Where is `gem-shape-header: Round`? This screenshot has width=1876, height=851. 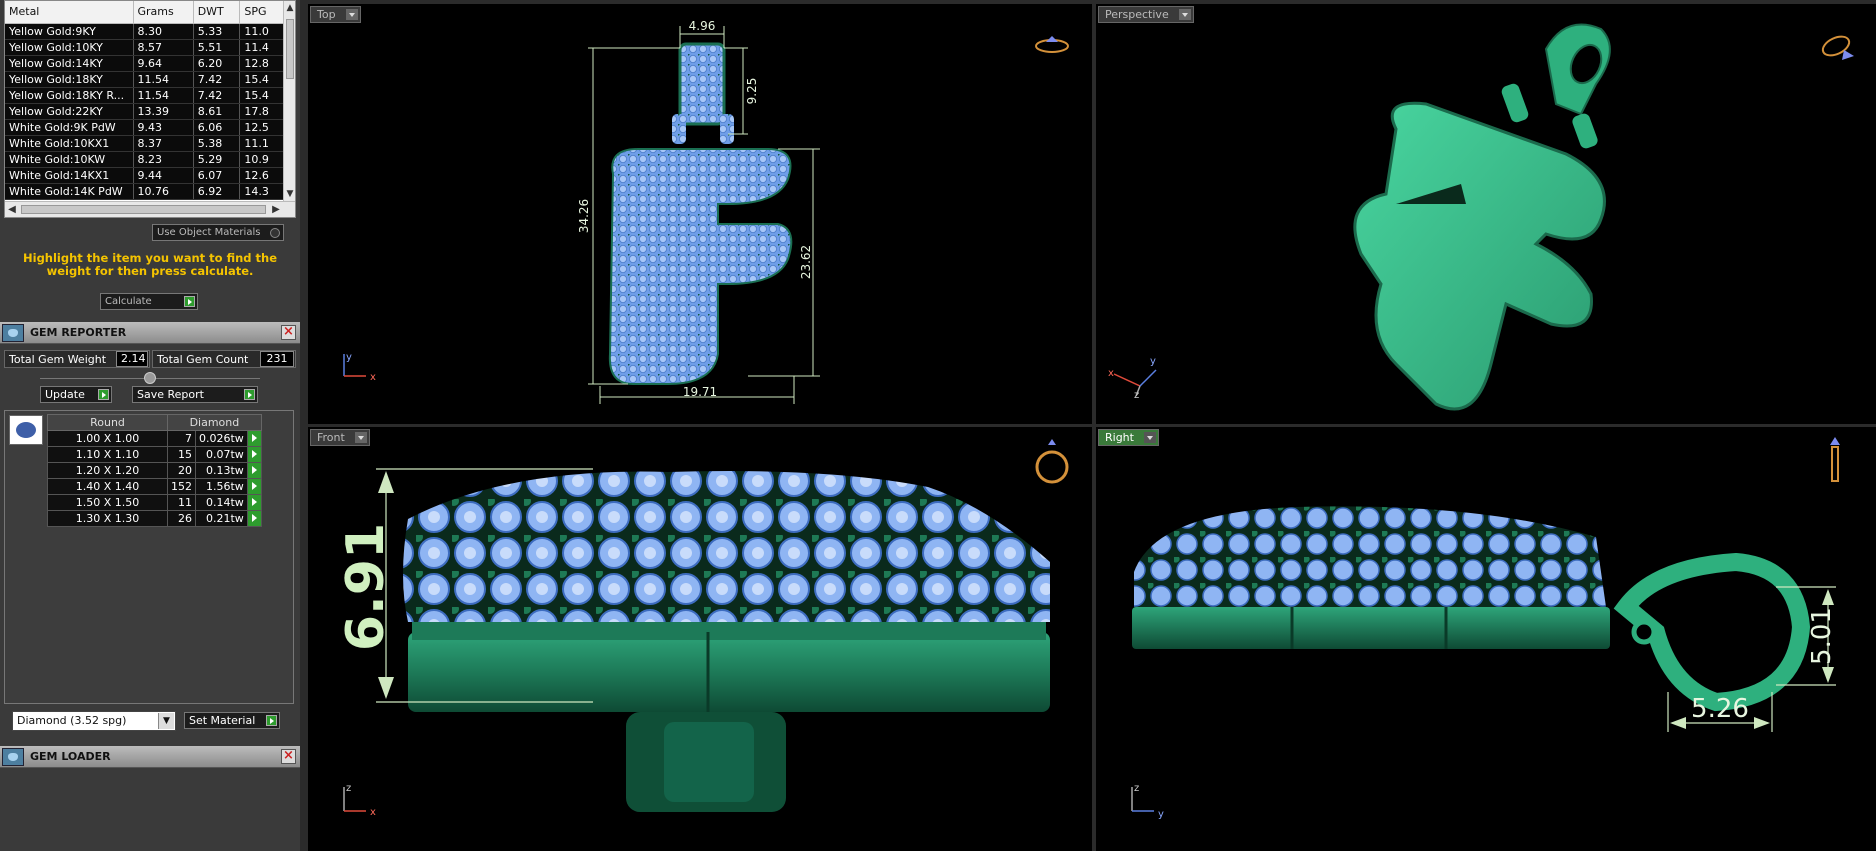 gem-shape-header: Round is located at coordinates (107, 422).